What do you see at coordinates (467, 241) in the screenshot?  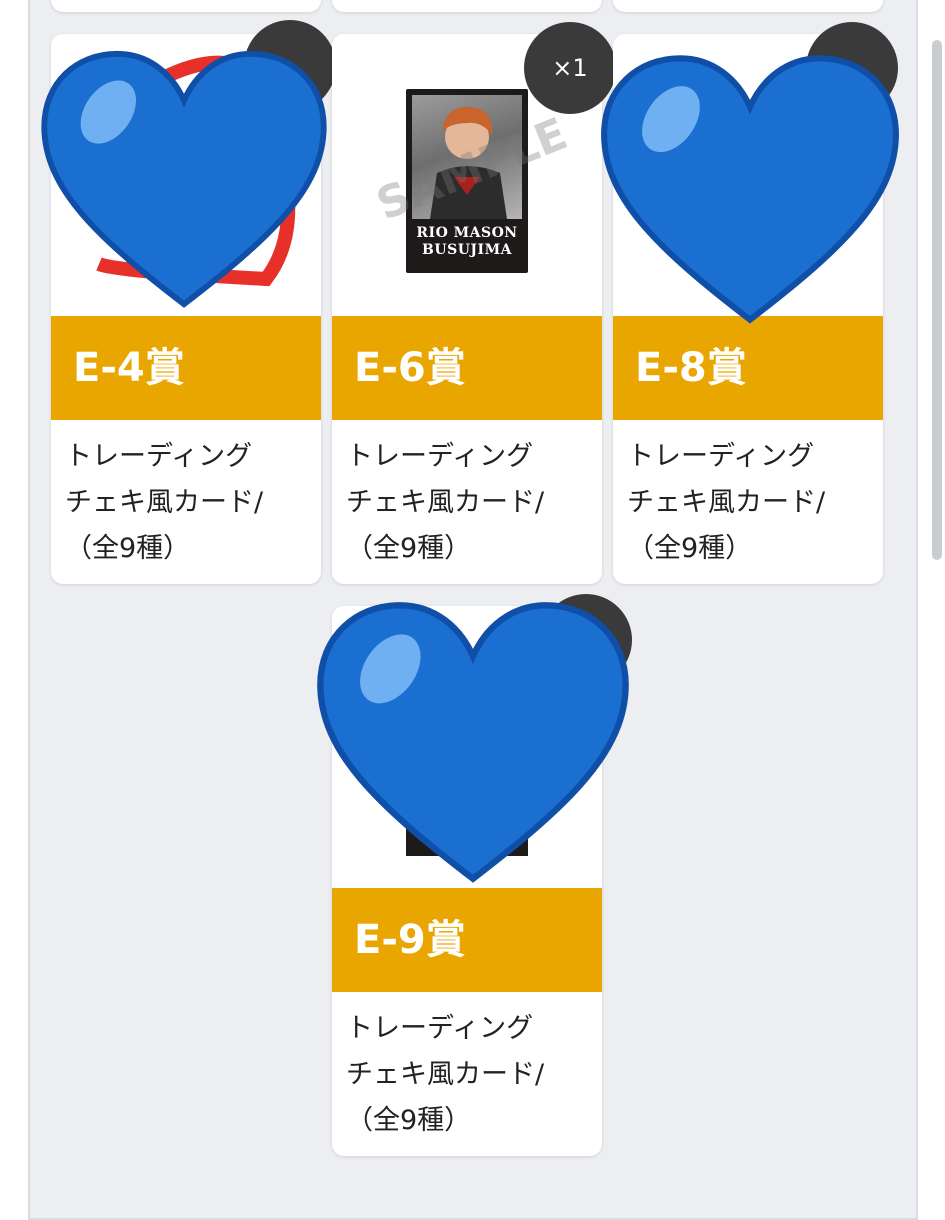 I see `photo-caption: RIO MASON BUSUJIMA` at bounding box center [467, 241].